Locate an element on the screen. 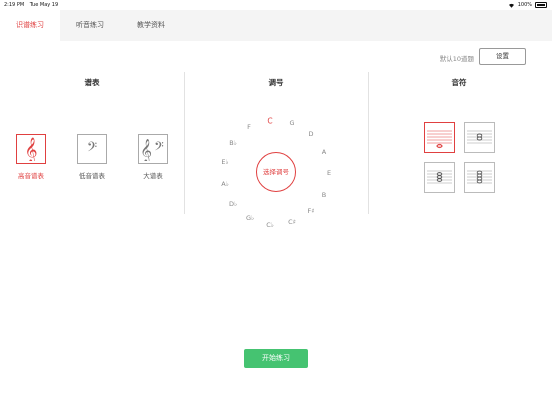 The height and width of the screenshot is (414, 552). treble-clef-option: 𝄞 is located at coordinates (31, 149).